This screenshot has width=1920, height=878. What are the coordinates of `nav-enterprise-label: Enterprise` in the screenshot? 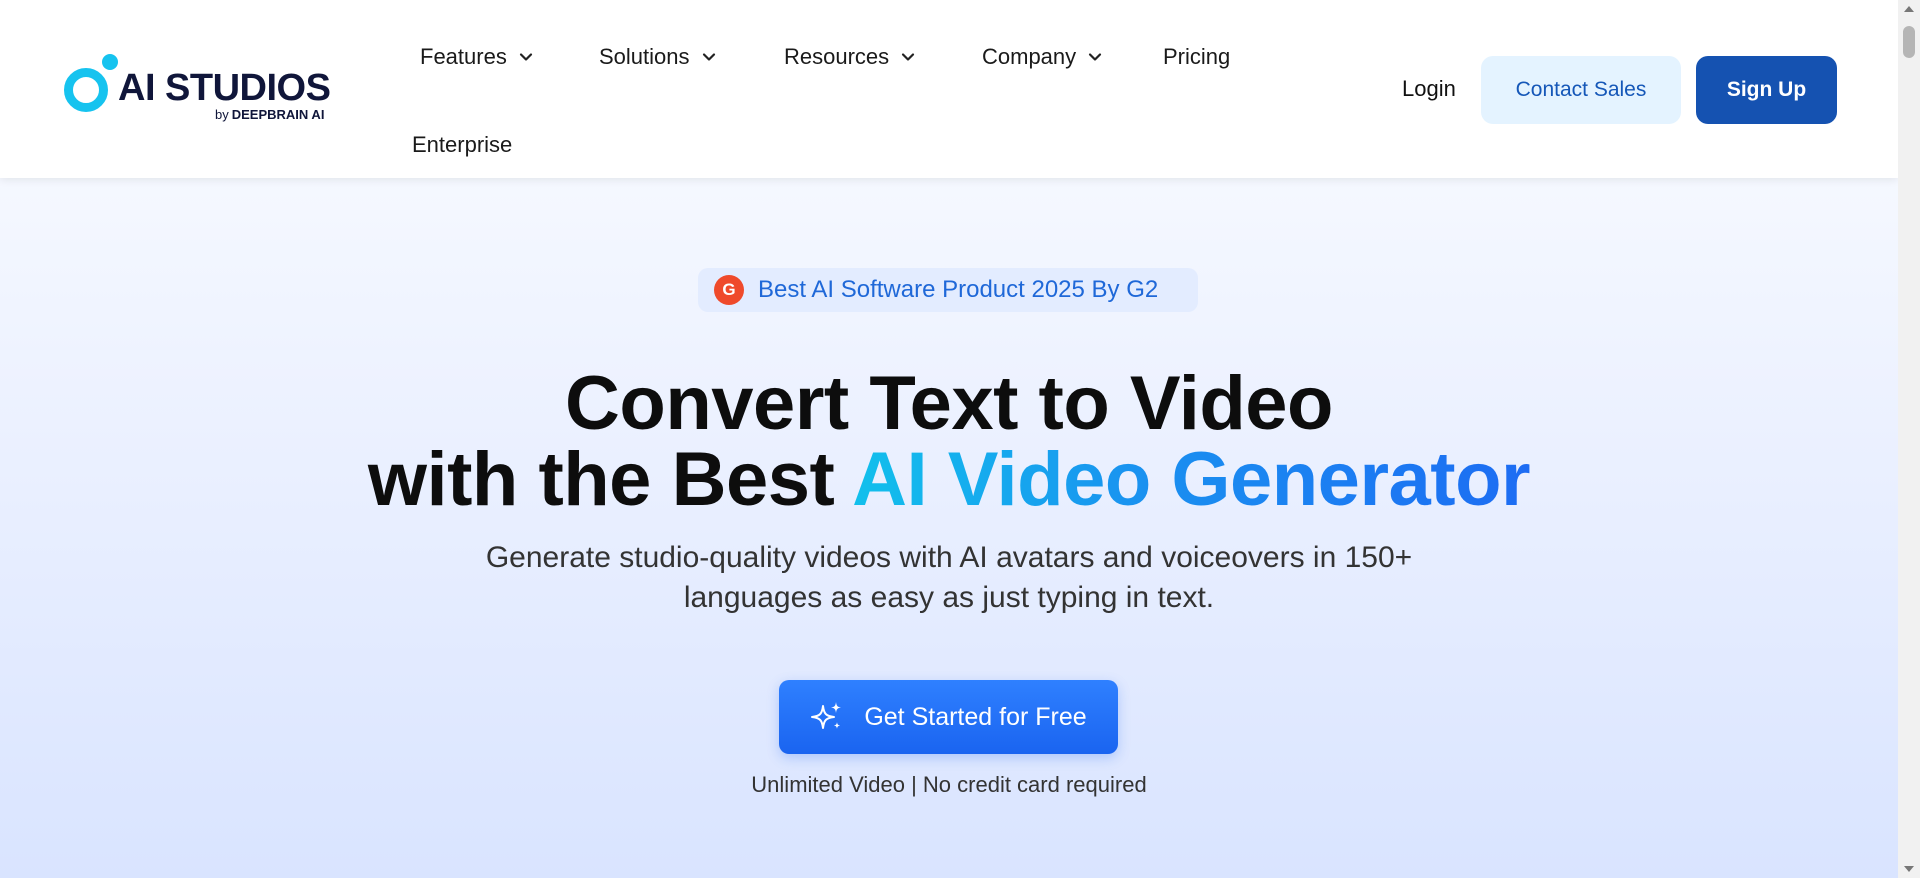 It's located at (462, 144).